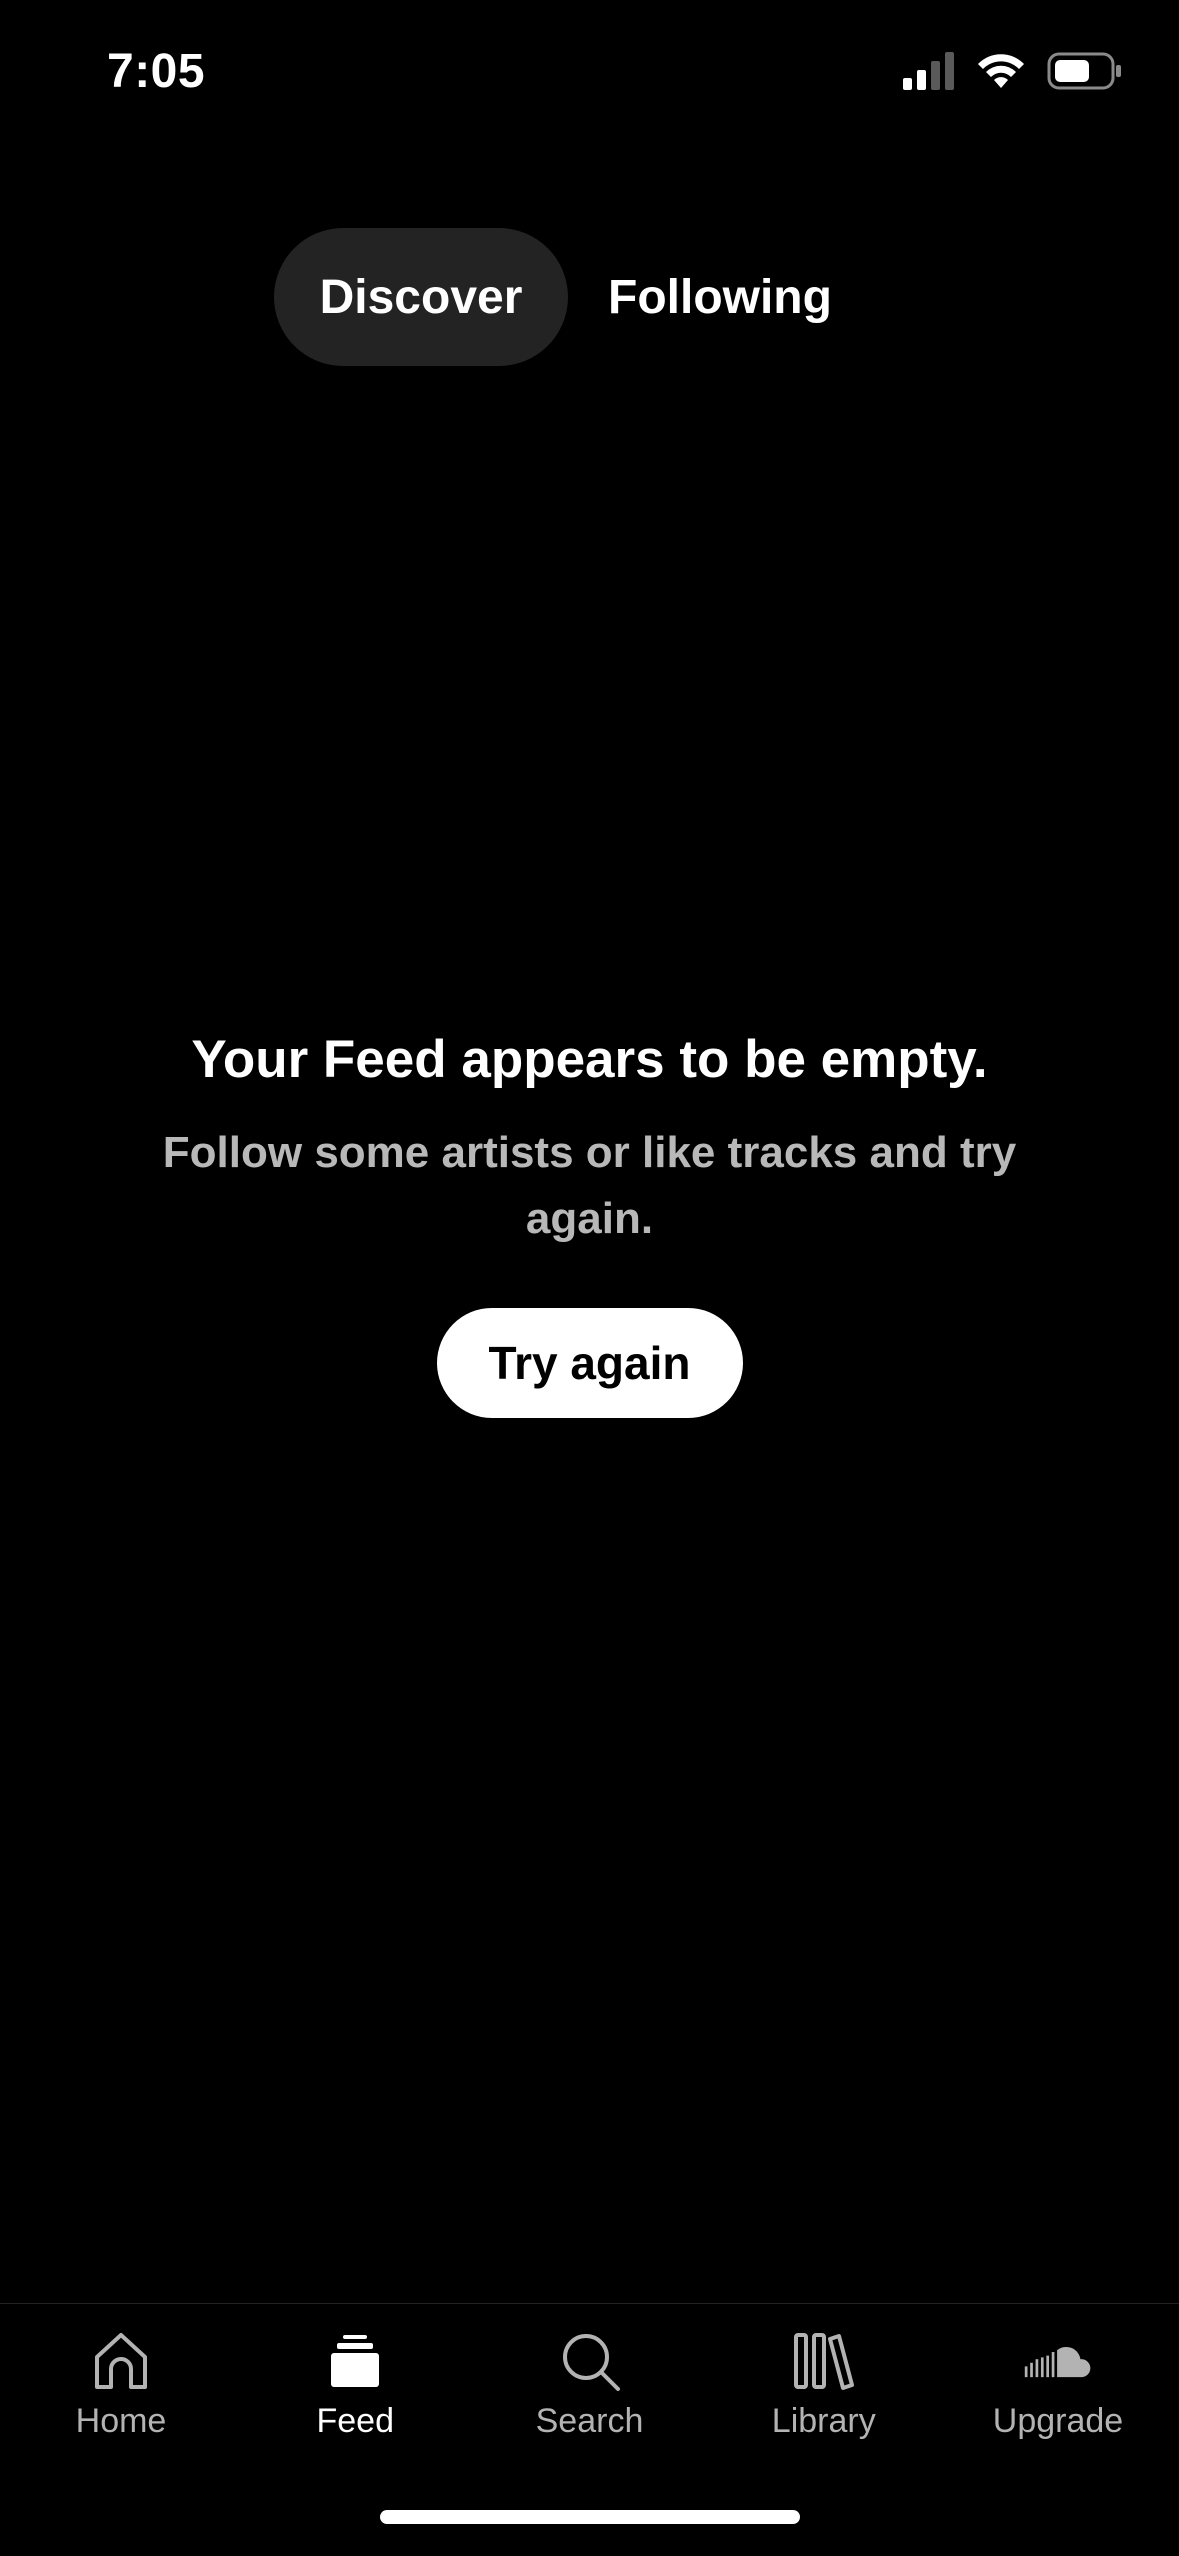 The image size is (1179, 2556). I want to click on nav-label-feed: Feed, so click(355, 2421).